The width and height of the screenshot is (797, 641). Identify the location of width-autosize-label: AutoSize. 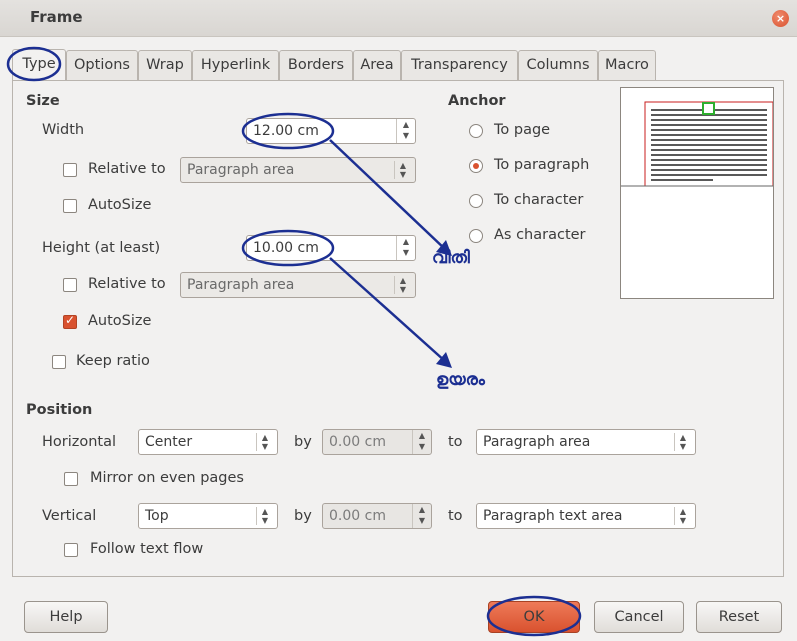
(120, 205).